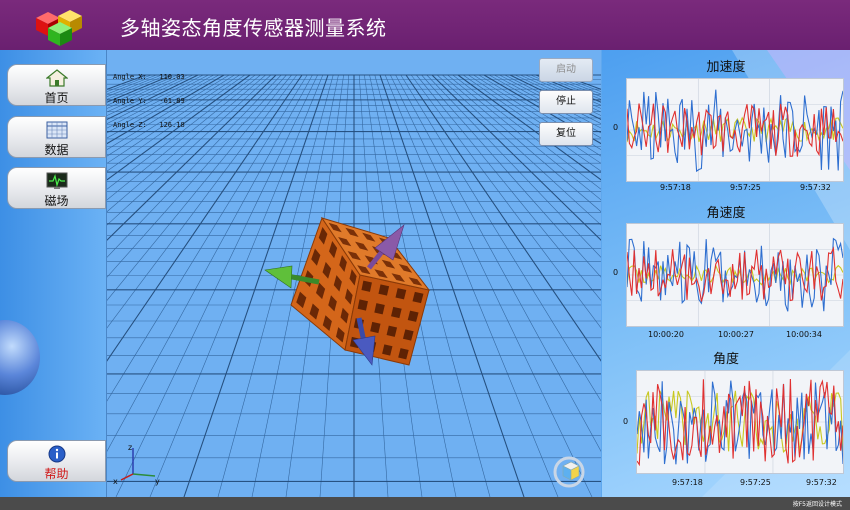 The width and height of the screenshot is (850, 510). Describe the element at coordinates (57, 180) in the screenshot. I see `monitor-icon` at that location.